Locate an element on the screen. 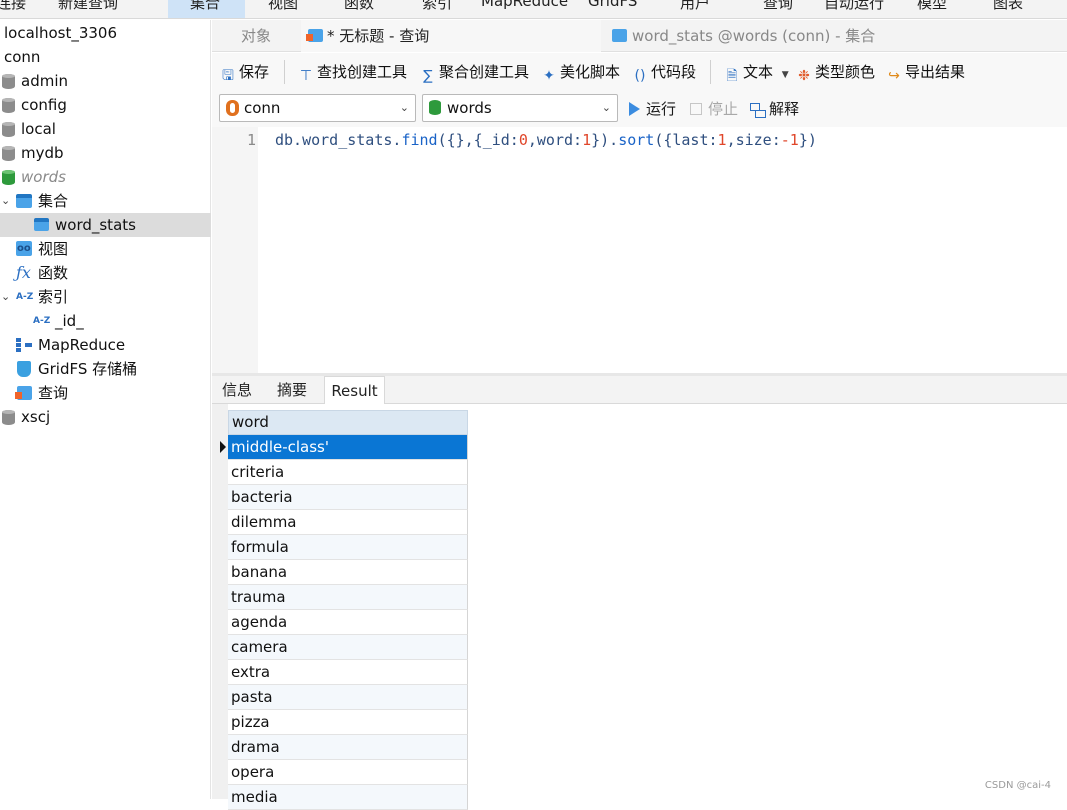 This screenshot has width=1067, height=810. export-result-button: ↪ 导出结果 is located at coordinates (925, 72).